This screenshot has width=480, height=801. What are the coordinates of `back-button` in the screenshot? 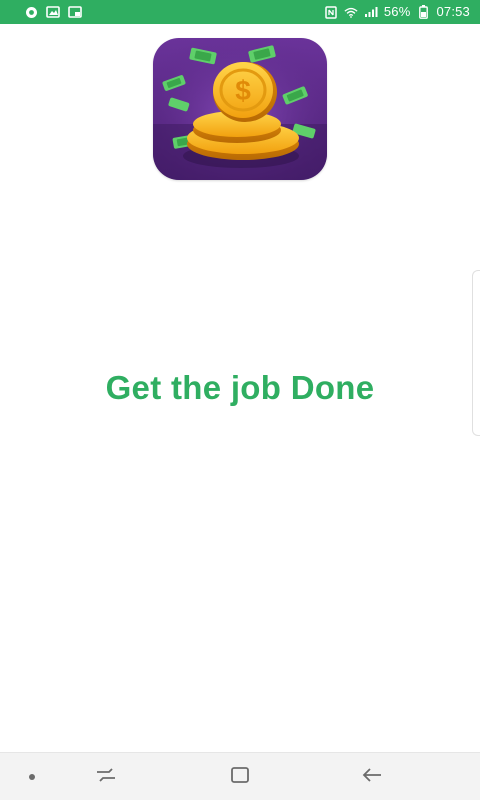 It's located at (372, 777).